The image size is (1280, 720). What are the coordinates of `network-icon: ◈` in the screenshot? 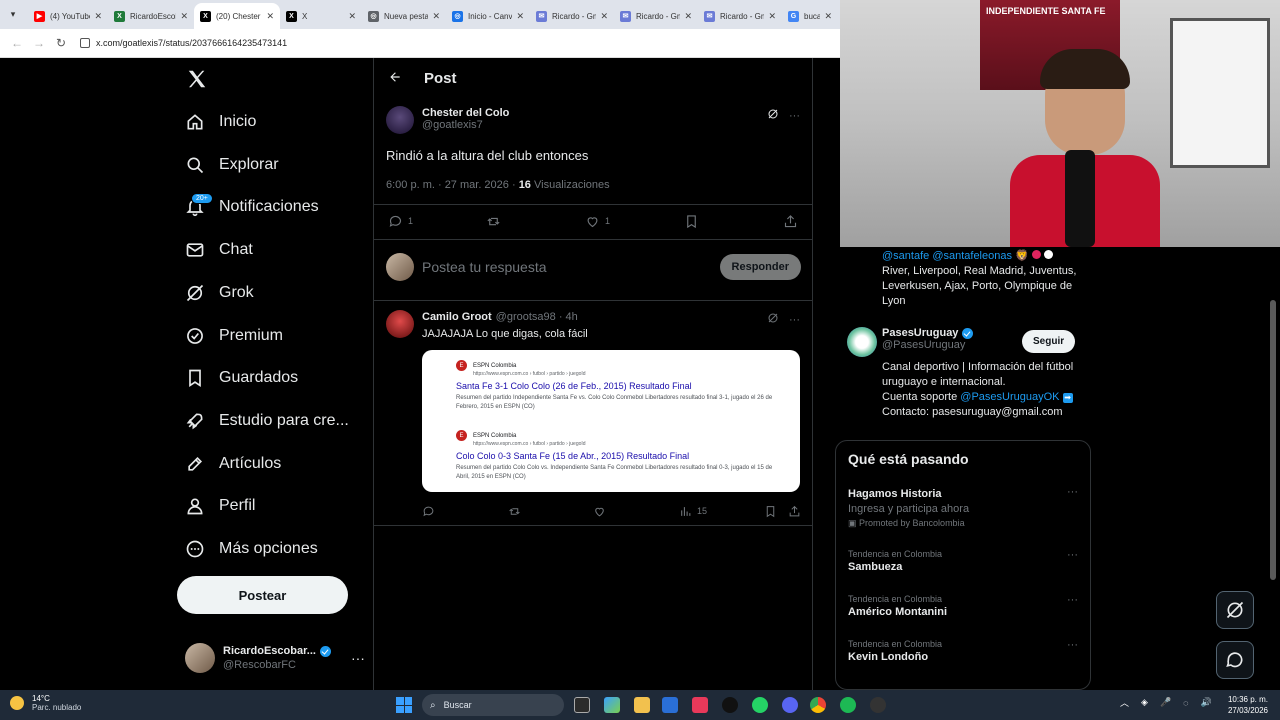 It's located at (1144, 702).